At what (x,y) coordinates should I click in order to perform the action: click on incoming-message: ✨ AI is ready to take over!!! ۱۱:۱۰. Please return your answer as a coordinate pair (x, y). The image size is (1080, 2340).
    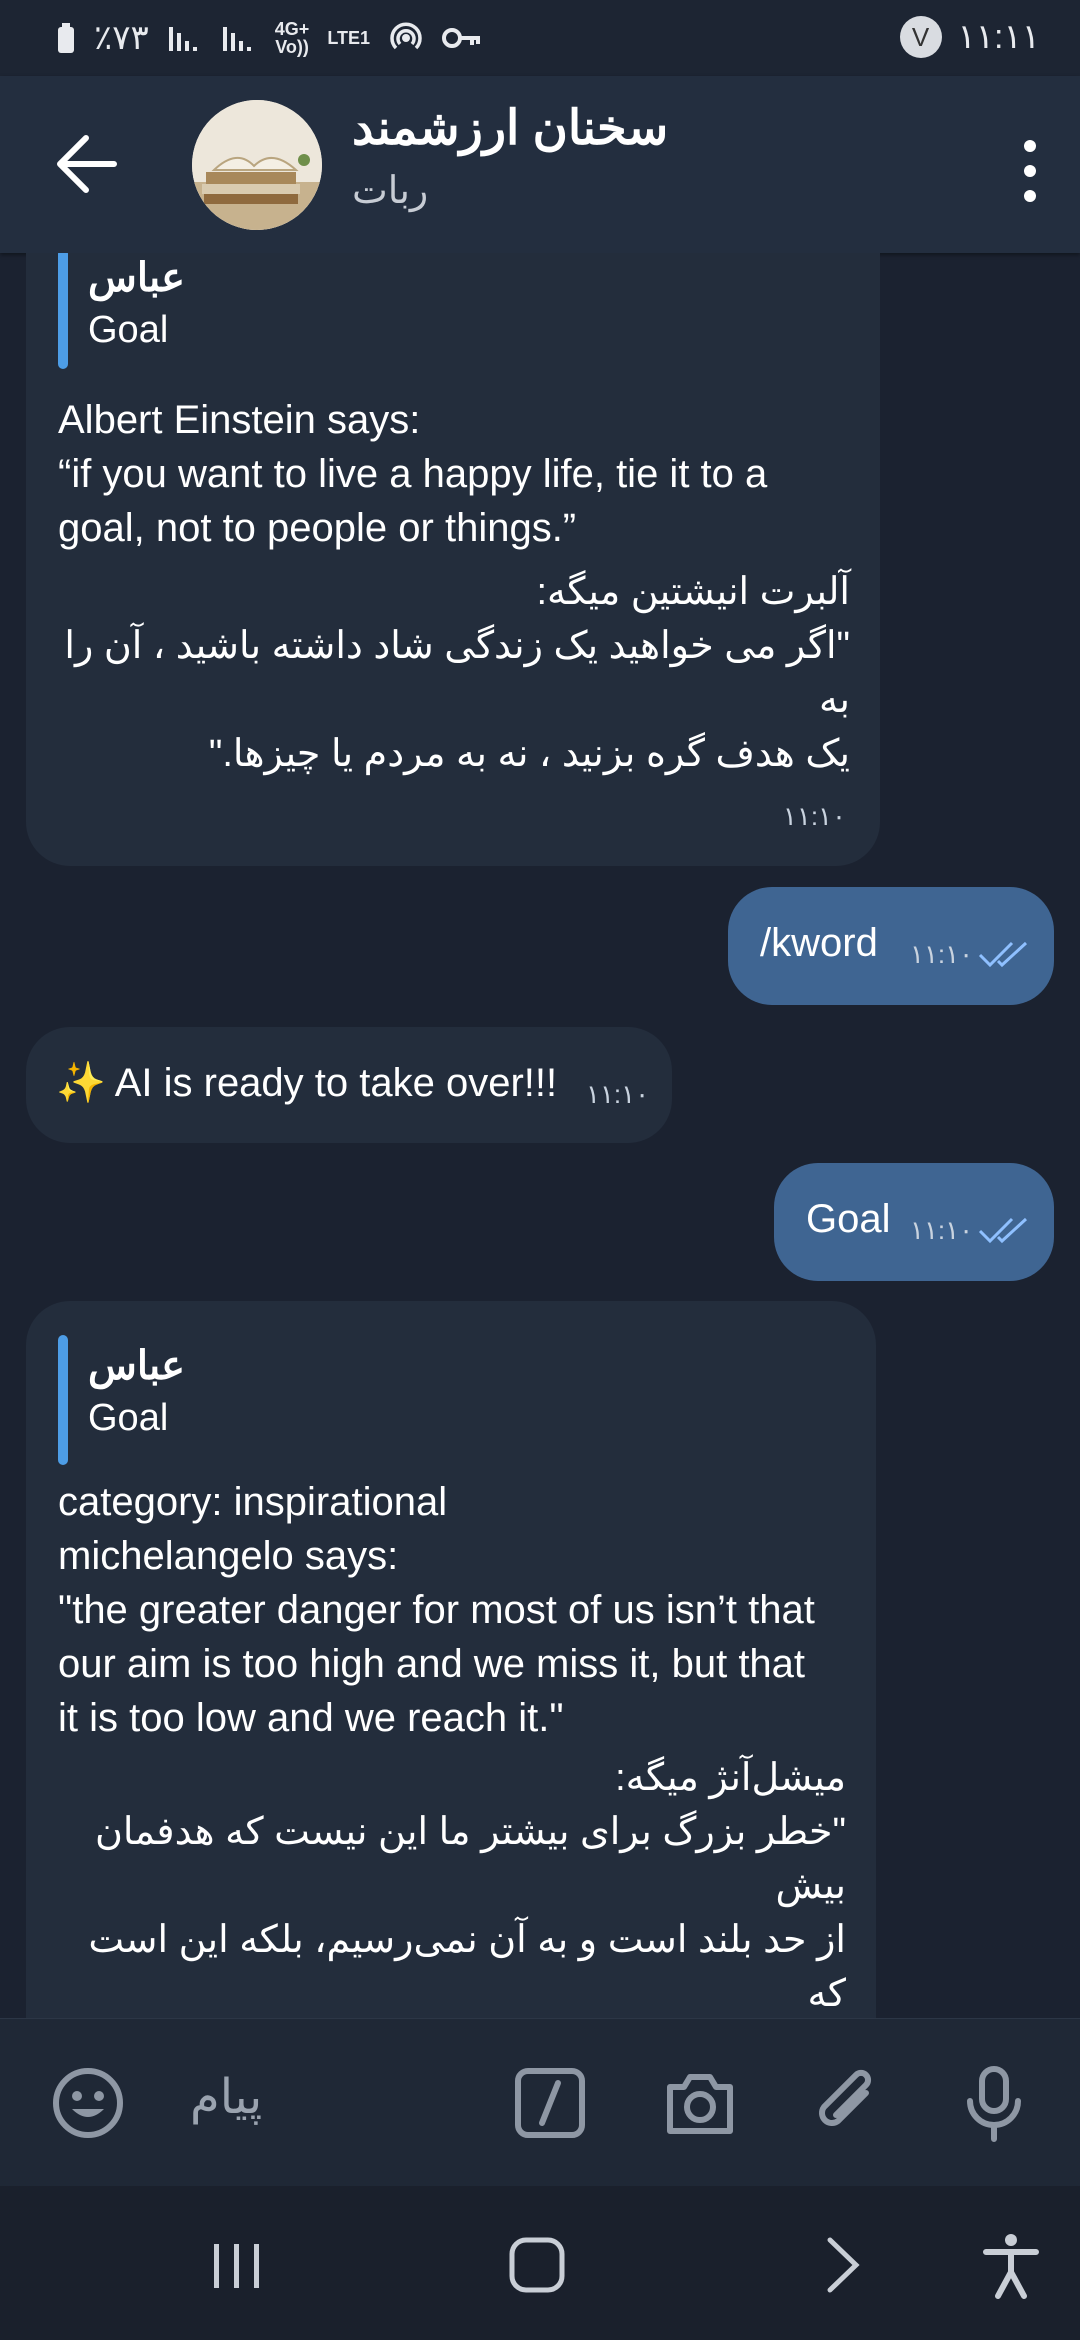
    Looking at the image, I should click on (349, 1085).